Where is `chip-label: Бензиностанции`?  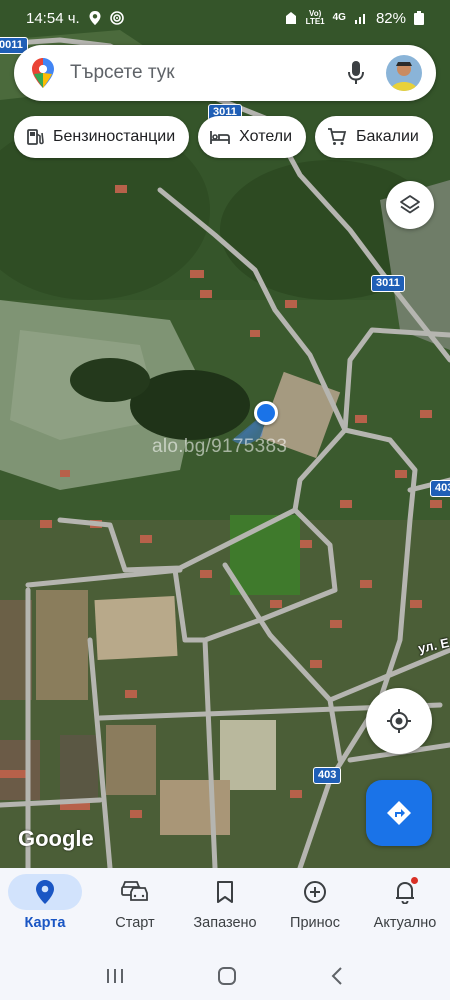
chip-label: Бензиностанции is located at coordinates (114, 136).